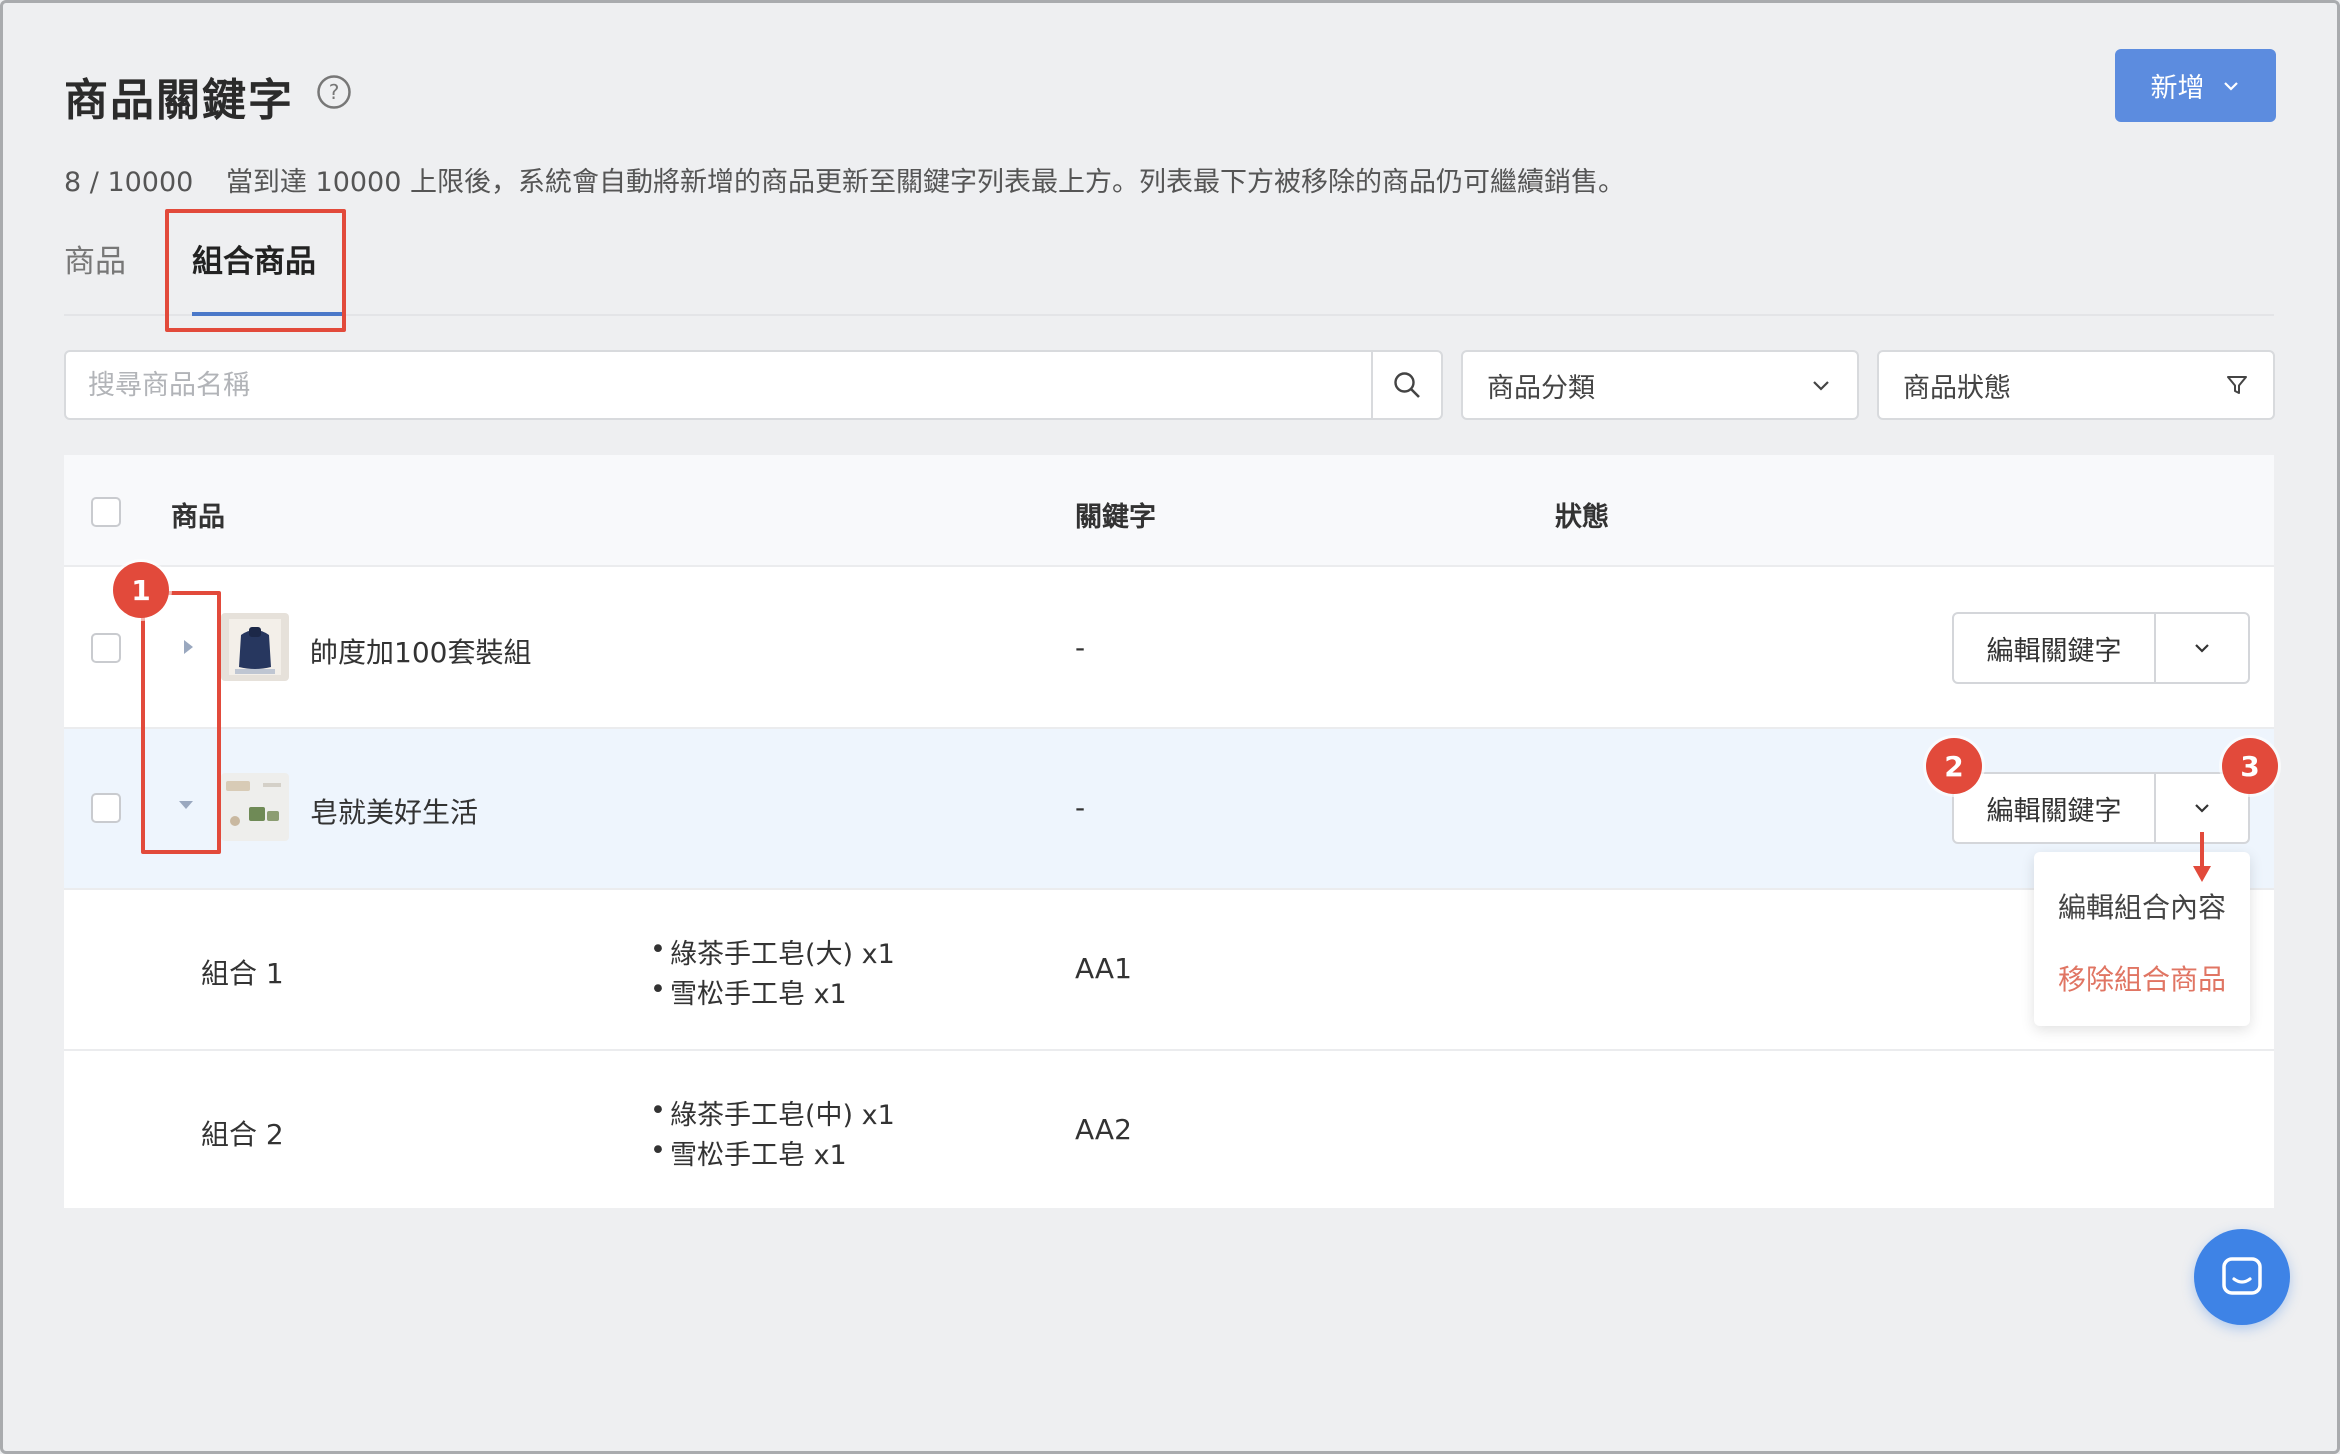 Image resolution: width=2340 pixels, height=1454 pixels. I want to click on chat-icon, so click(2242, 1276).